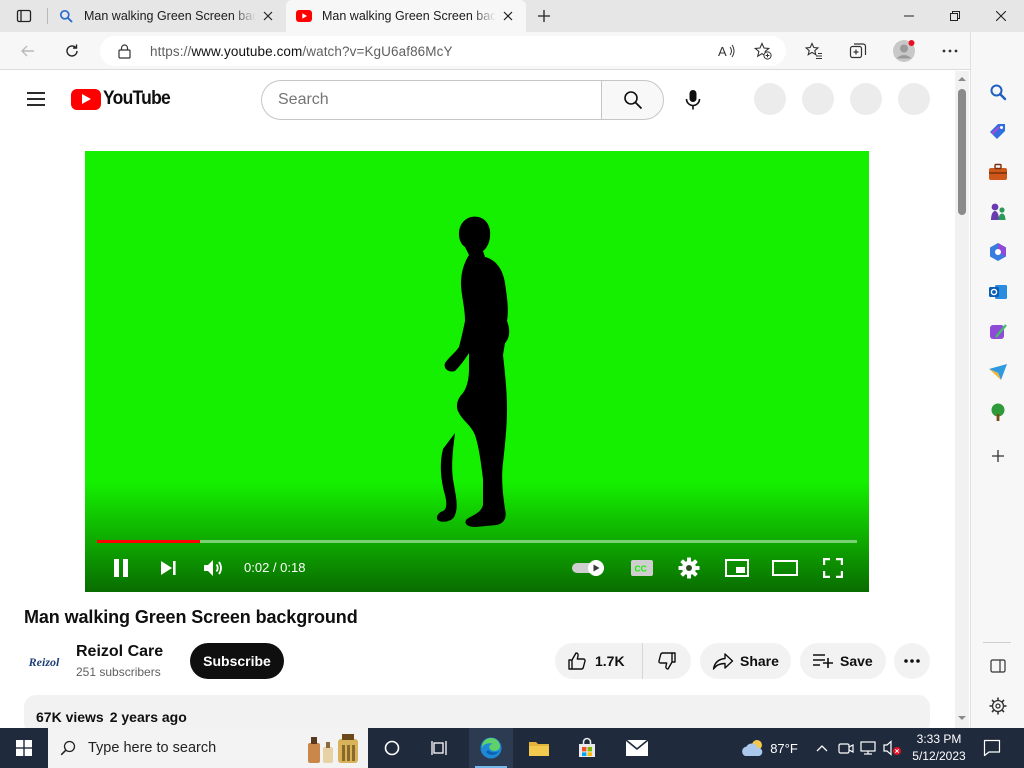 The height and width of the screenshot is (768, 1024). What do you see at coordinates (44, 662) in the screenshot?
I see `channel-avatar: Reizol` at bounding box center [44, 662].